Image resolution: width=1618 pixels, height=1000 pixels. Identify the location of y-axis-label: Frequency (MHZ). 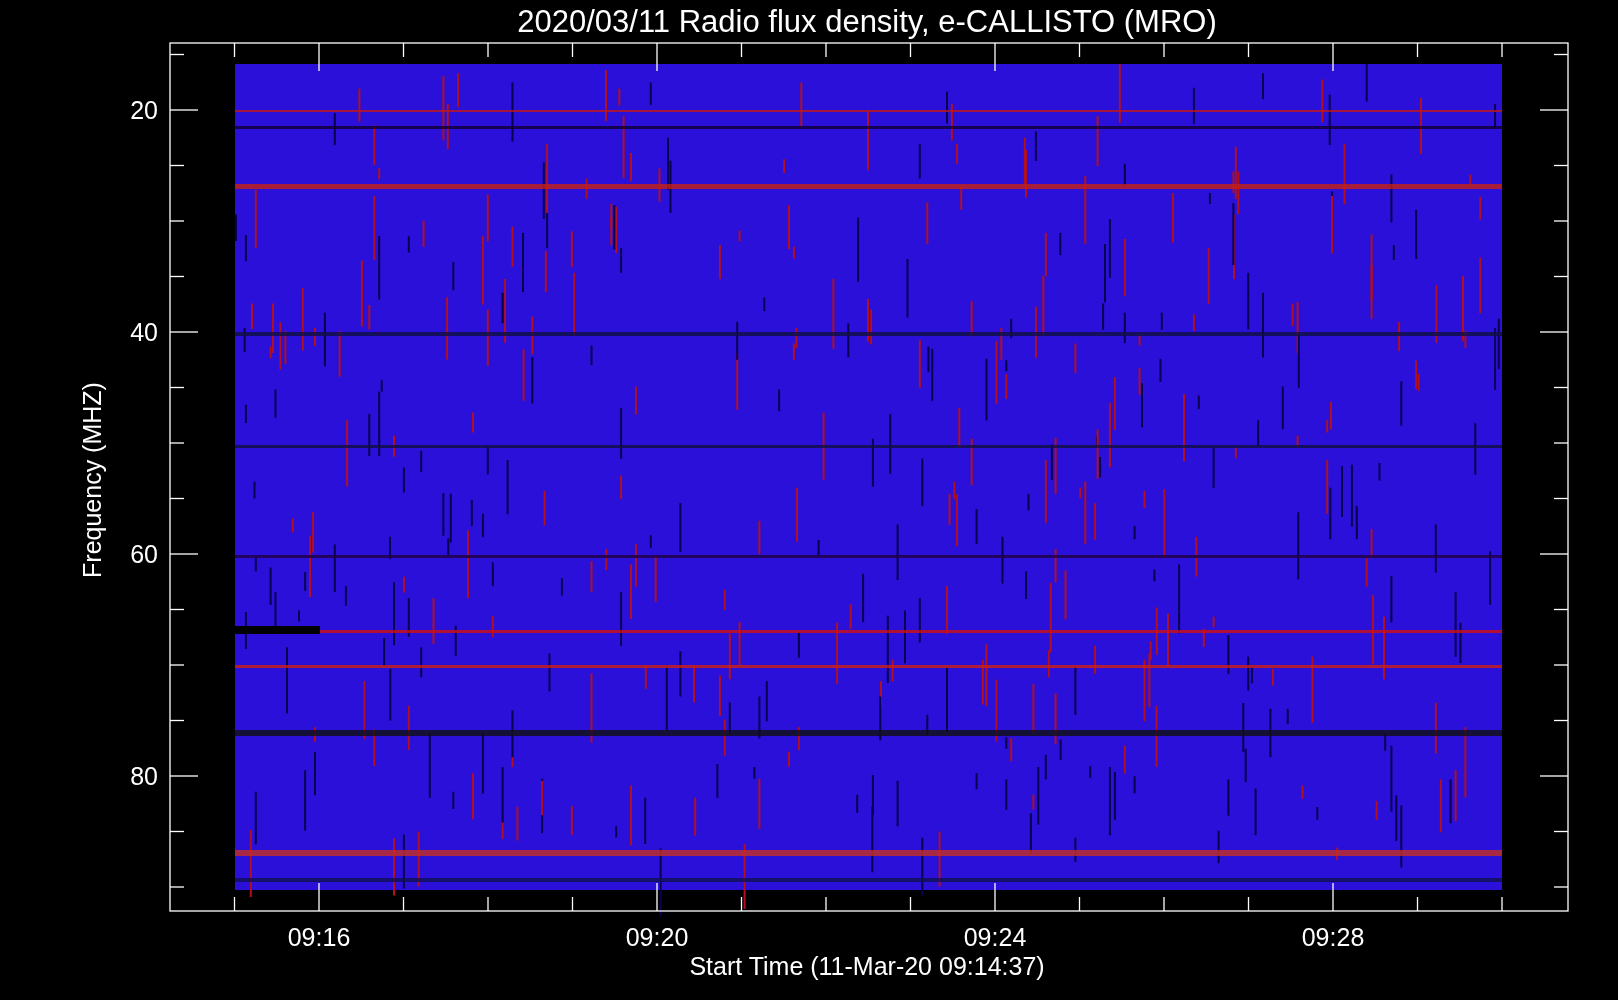
(92, 480).